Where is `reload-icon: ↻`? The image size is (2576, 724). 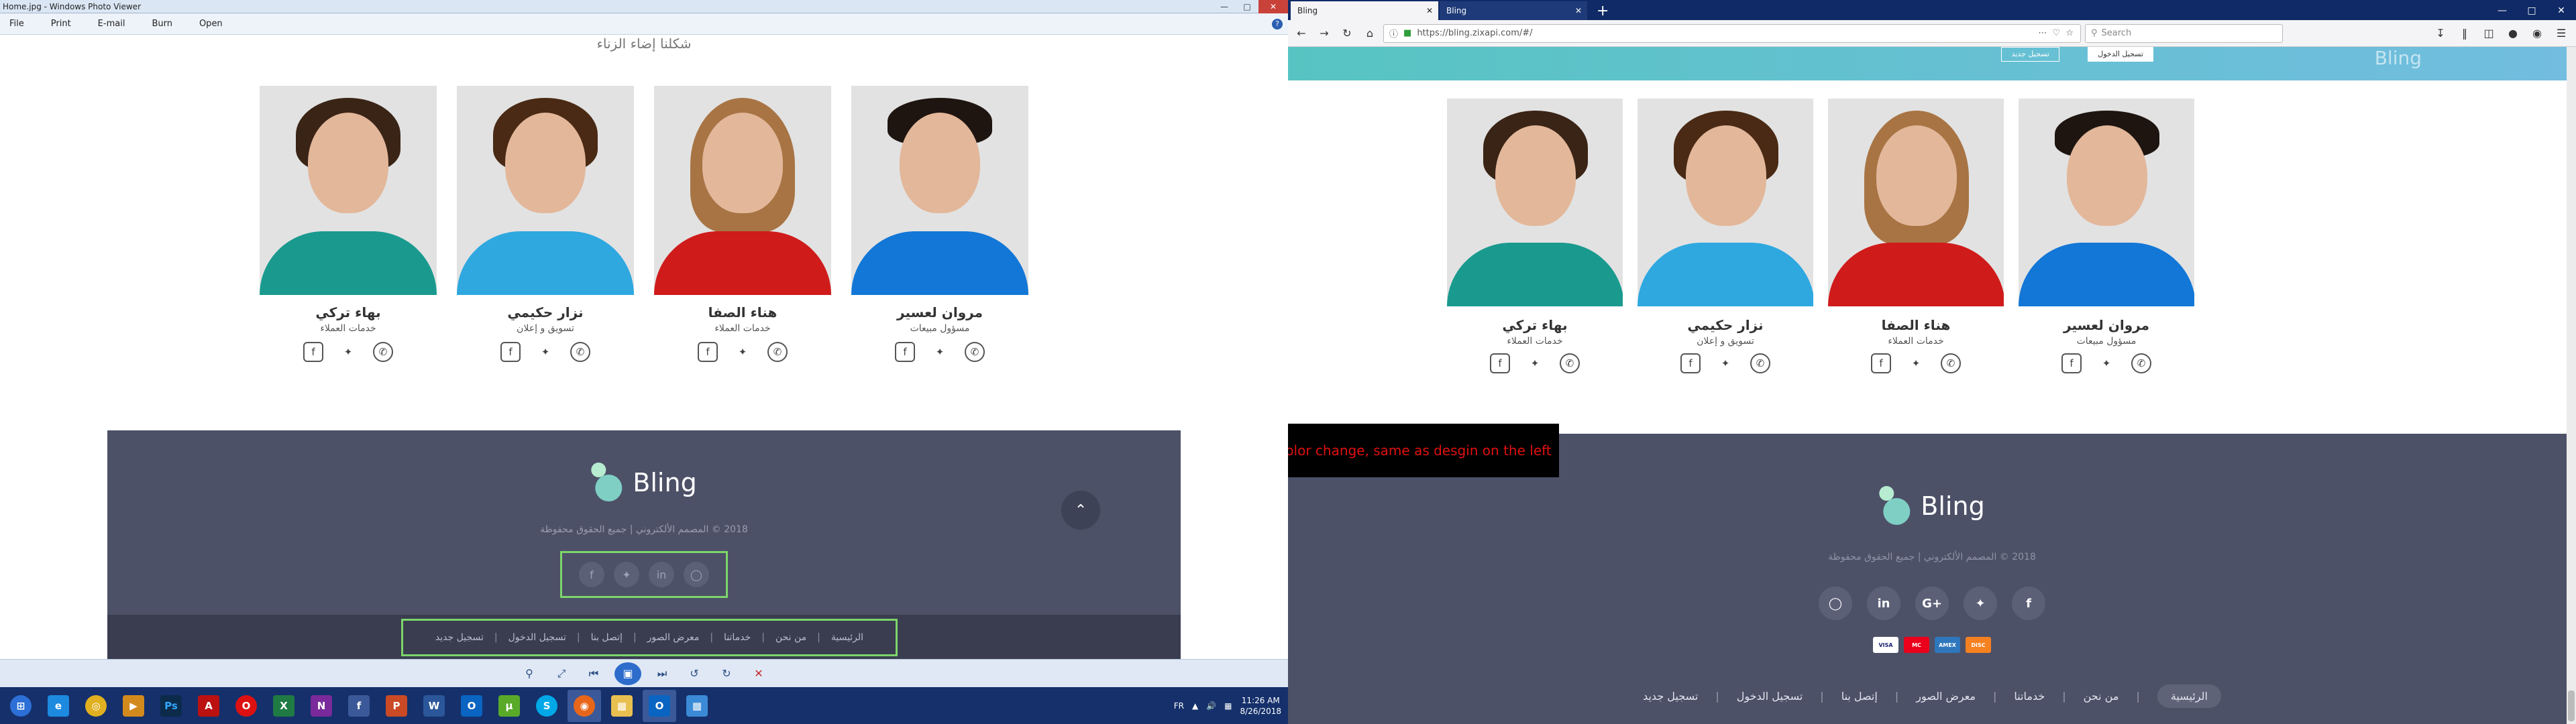 reload-icon: ↻ is located at coordinates (1347, 33).